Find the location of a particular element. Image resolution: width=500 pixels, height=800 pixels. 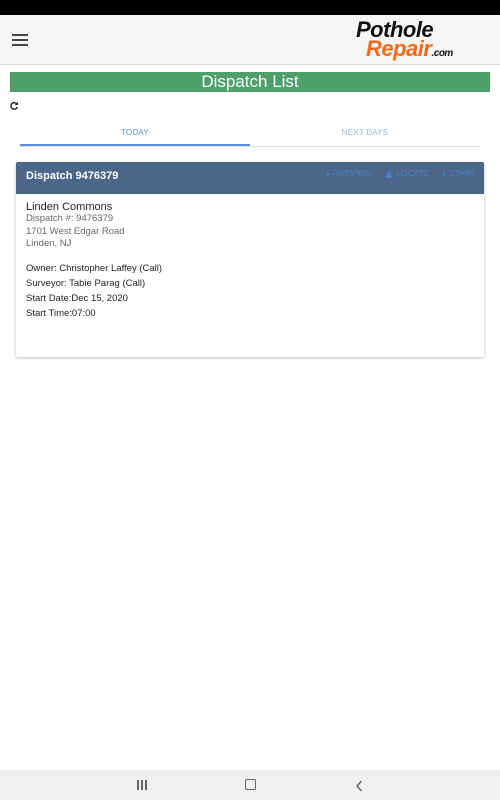

refresh-icon is located at coordinates (14, 104).